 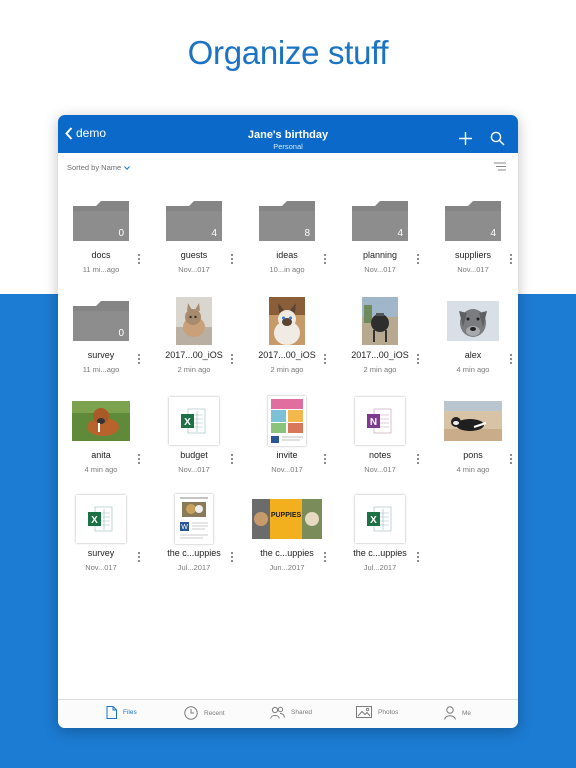 I want to click on nav-subtitle: Personal, so click(x=288, y=146).